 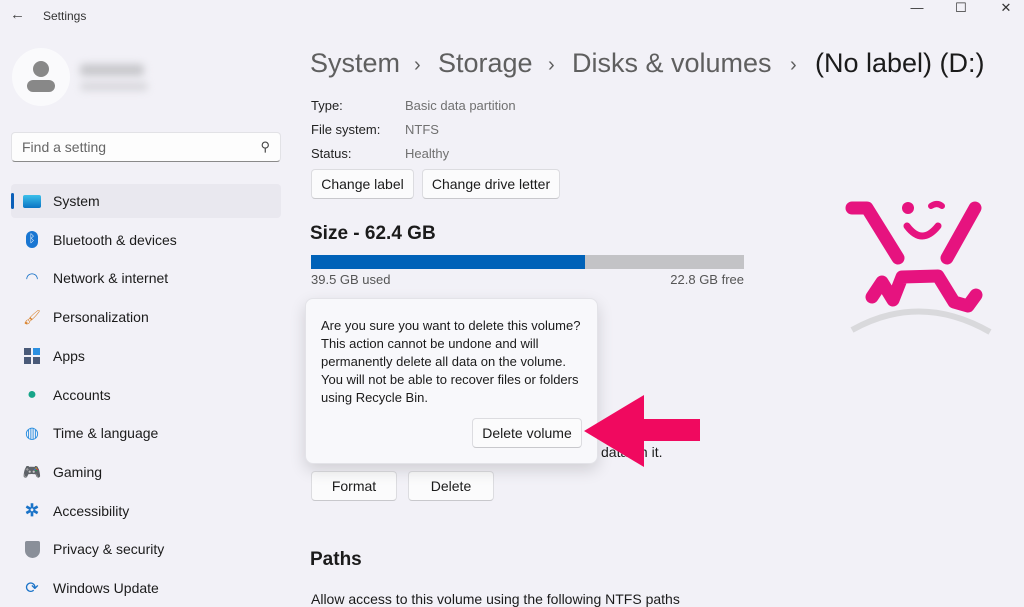 I want to click on sidebar-item-accounts: ● Accounts, so click(x=146, y=395).